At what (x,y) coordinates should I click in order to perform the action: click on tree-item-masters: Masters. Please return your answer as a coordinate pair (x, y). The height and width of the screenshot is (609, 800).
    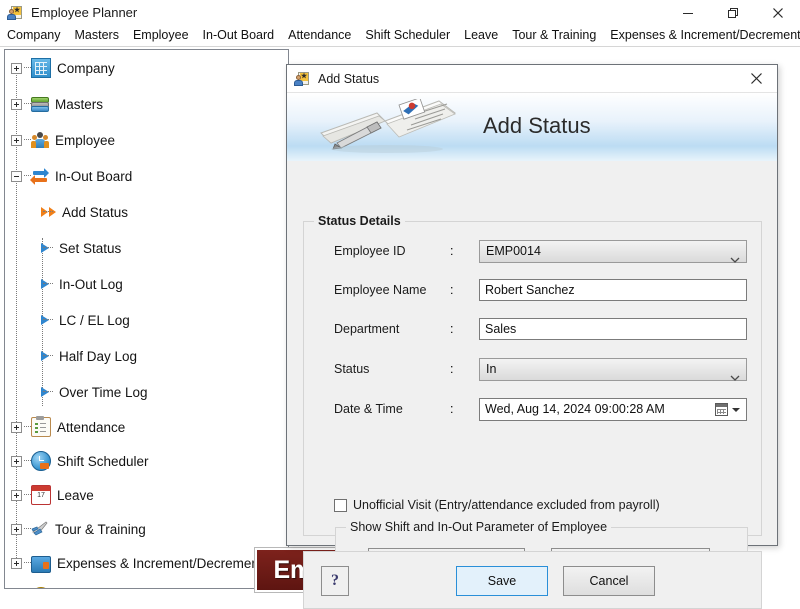
    Looking at the image, I should click on (146, 104).